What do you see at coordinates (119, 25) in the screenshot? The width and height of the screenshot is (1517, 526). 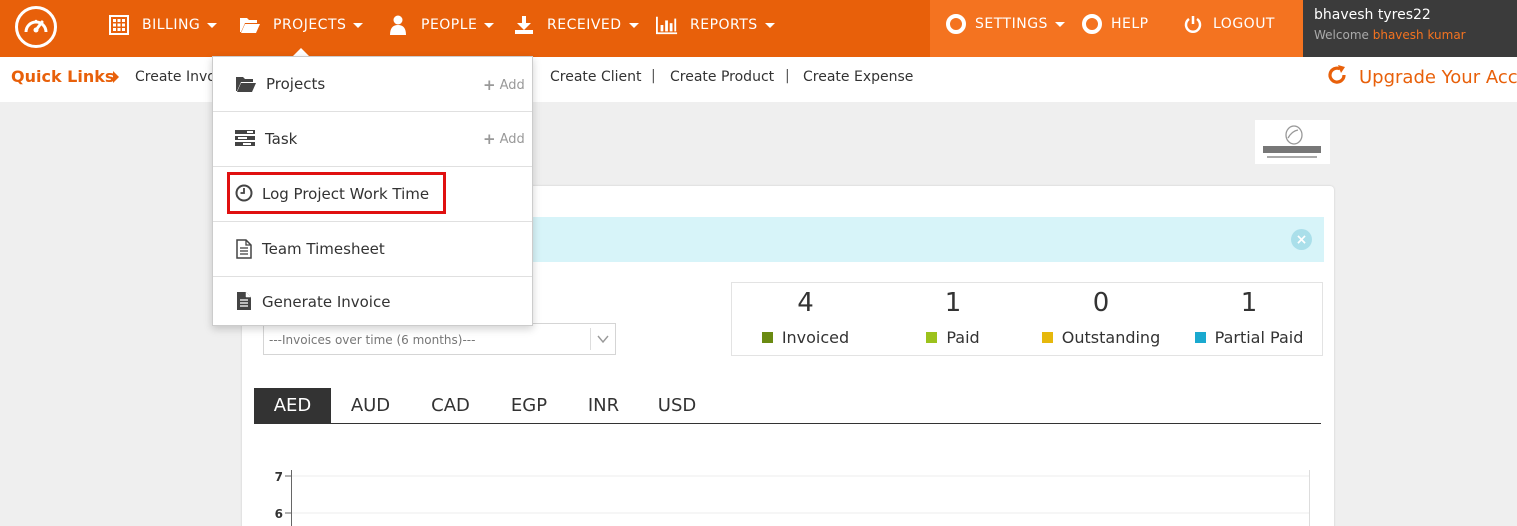 I see `calculator-icon` at bounding box center [119, 25].